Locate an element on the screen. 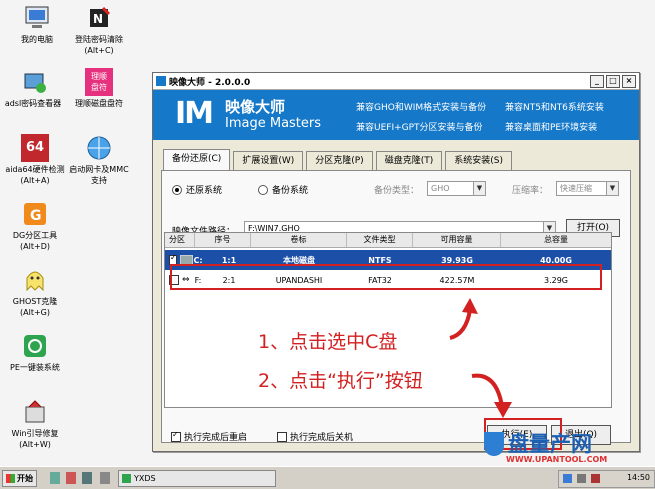  feature-text: 兼容GHO和WIM格式安装与备份 is located at coordinates (421, 108).